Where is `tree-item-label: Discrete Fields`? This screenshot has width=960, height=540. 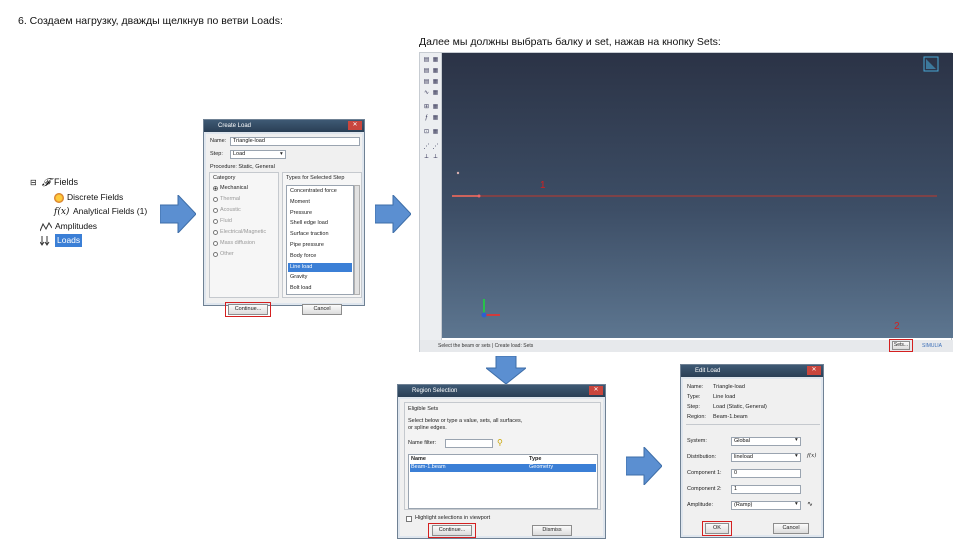
tree-item-label: Discrete Fields is located at coordinates (95, 197).